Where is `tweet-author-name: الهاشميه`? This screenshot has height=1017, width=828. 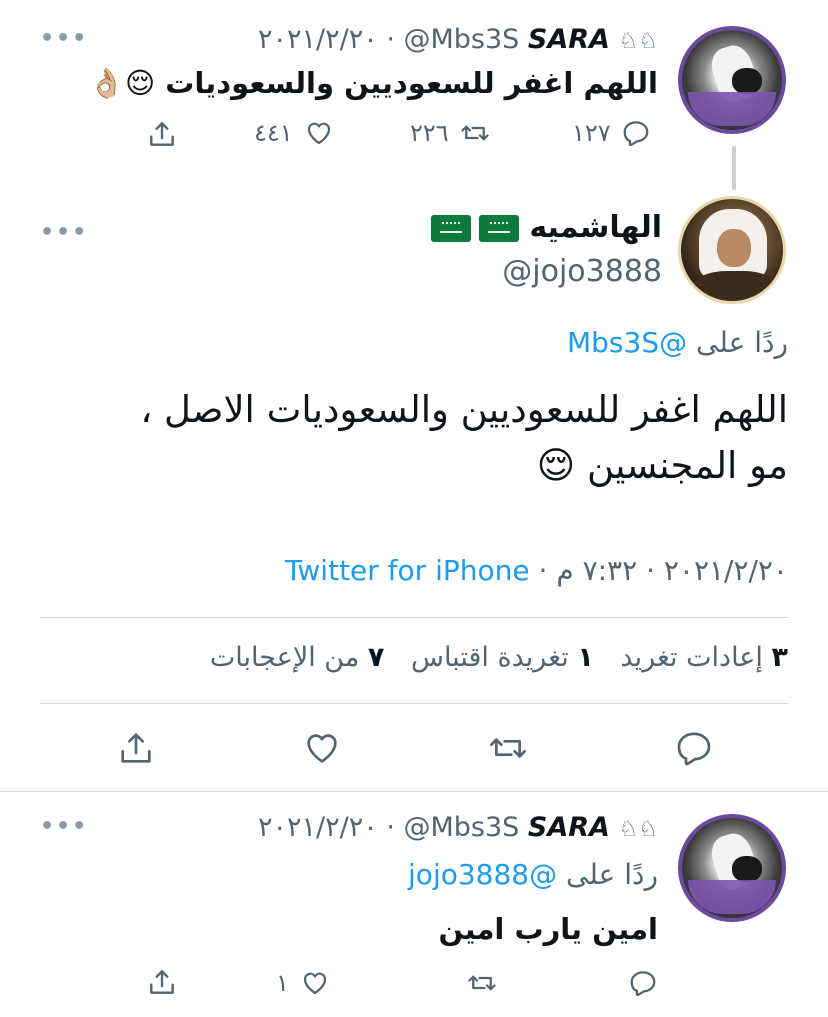
tweet-author-name: الهاشميه is located at coordinates (542, 227).